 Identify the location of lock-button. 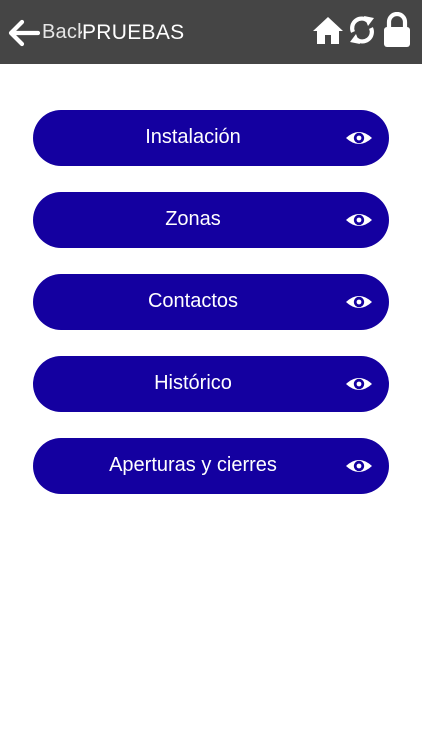
(397, 30).